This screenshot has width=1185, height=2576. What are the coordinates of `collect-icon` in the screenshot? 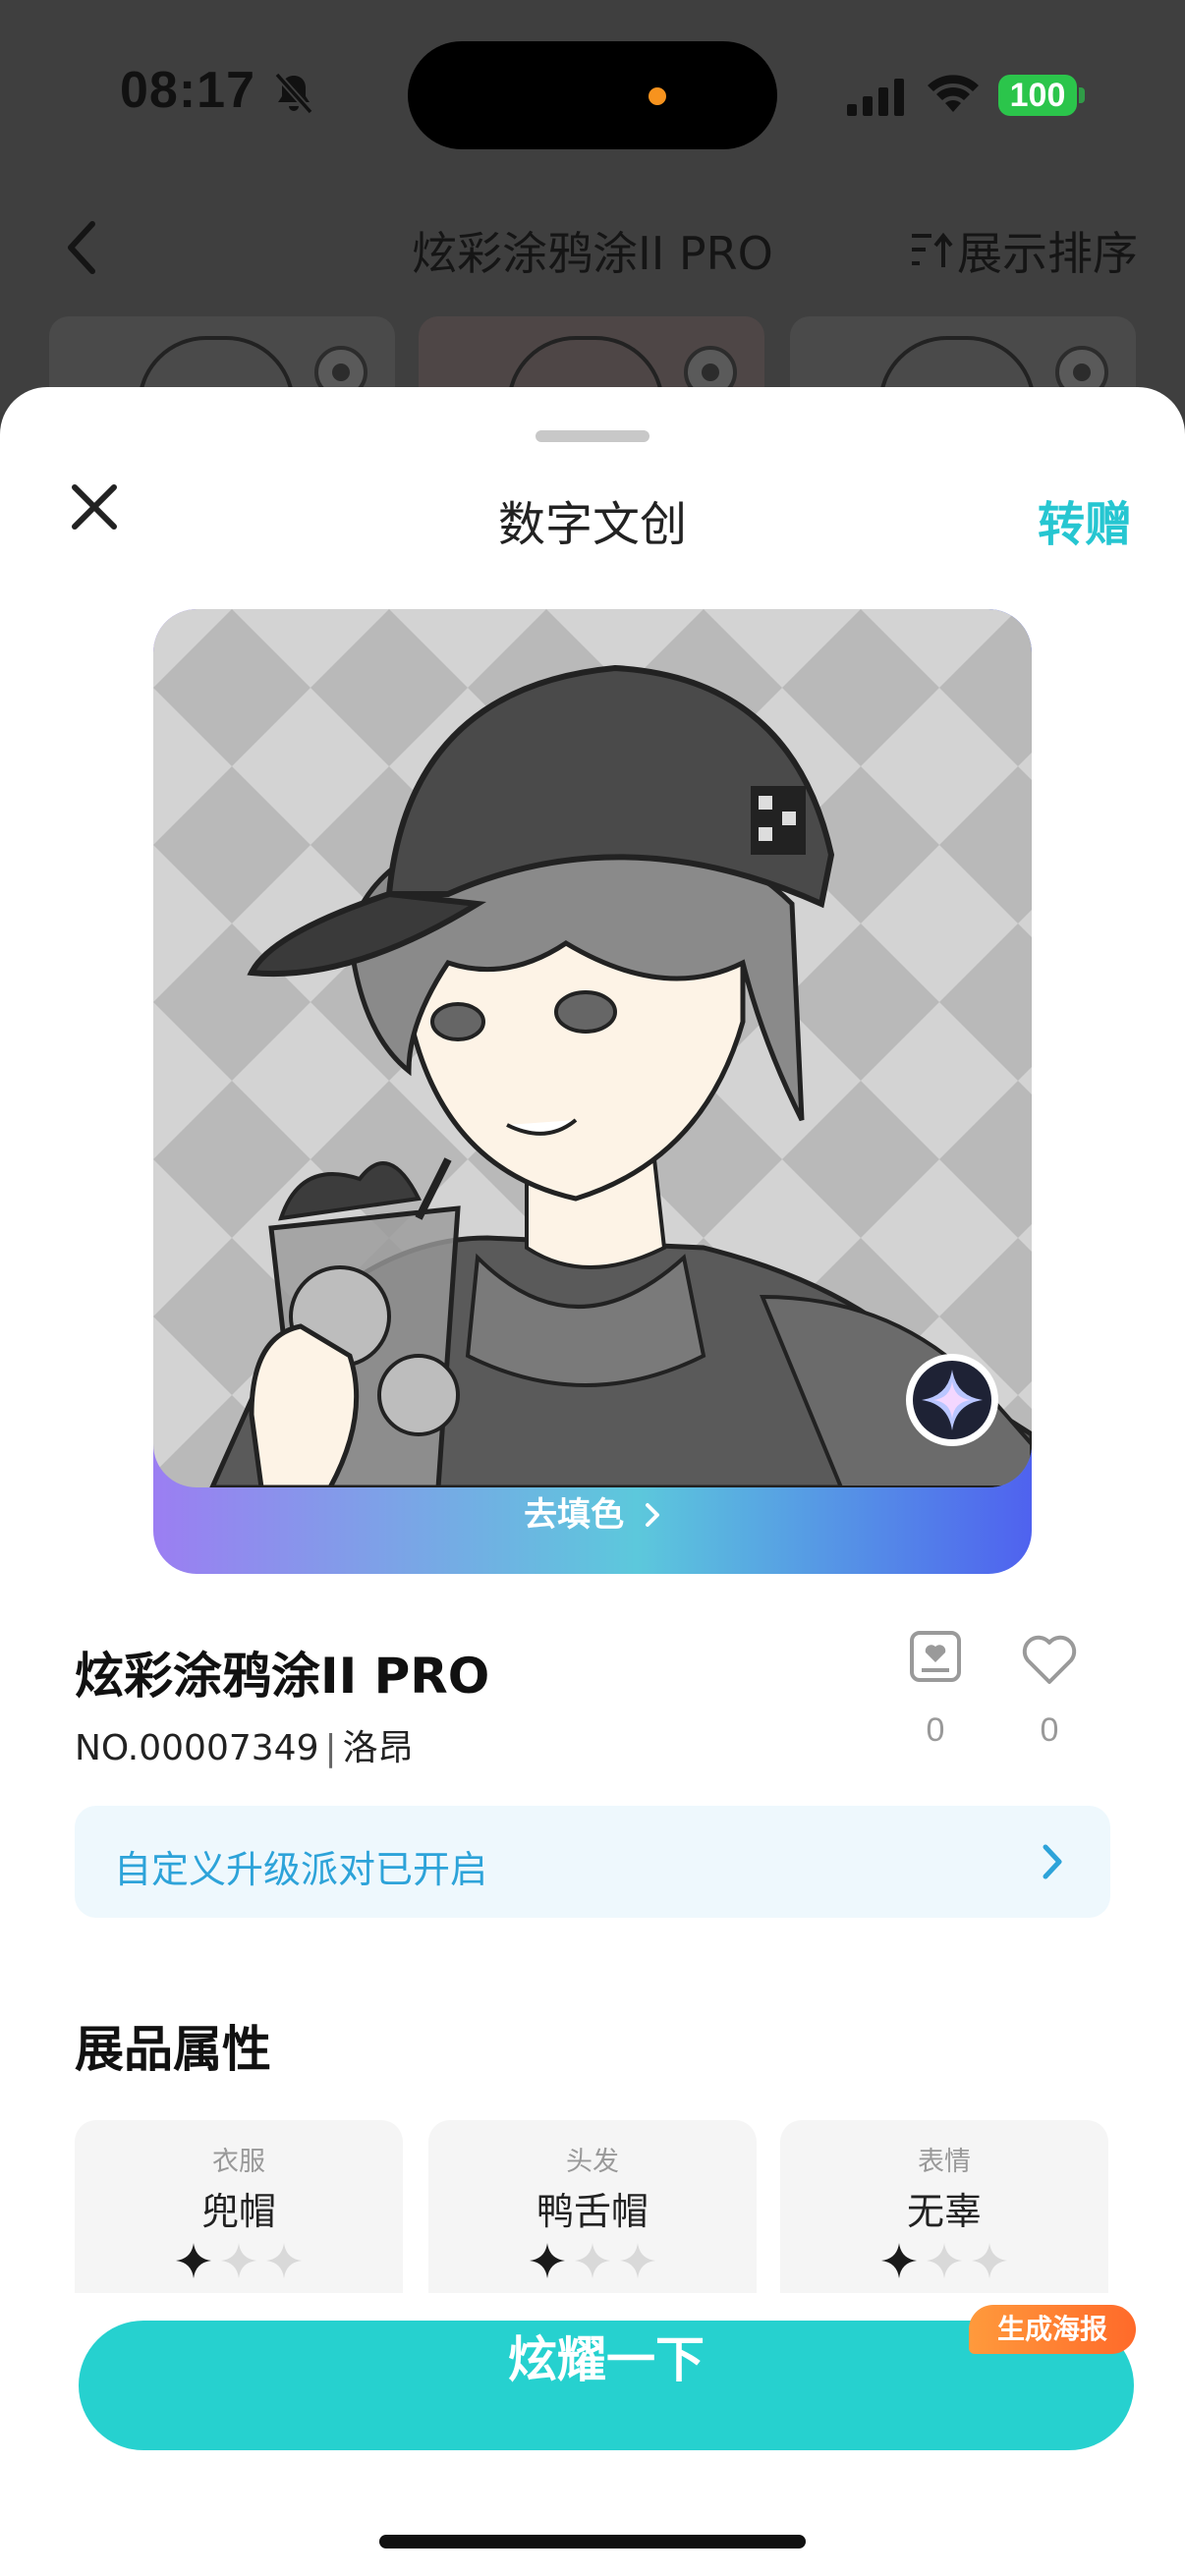 It's located at (936, 1656).